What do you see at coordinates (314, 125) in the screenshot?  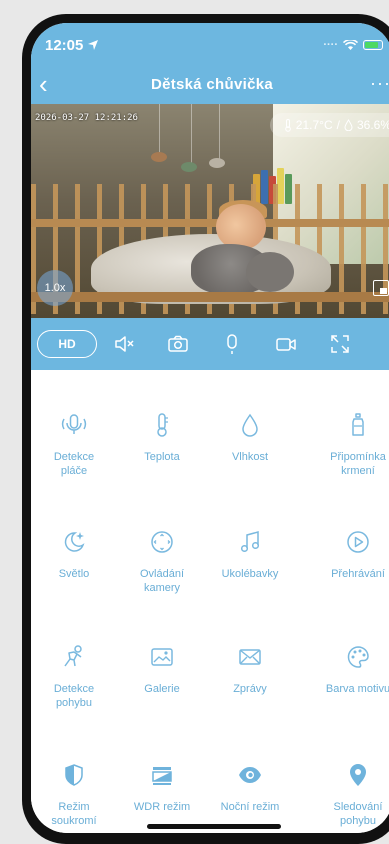 I see `temperature-value: 21.7°C` at bounding box center [314, 125].